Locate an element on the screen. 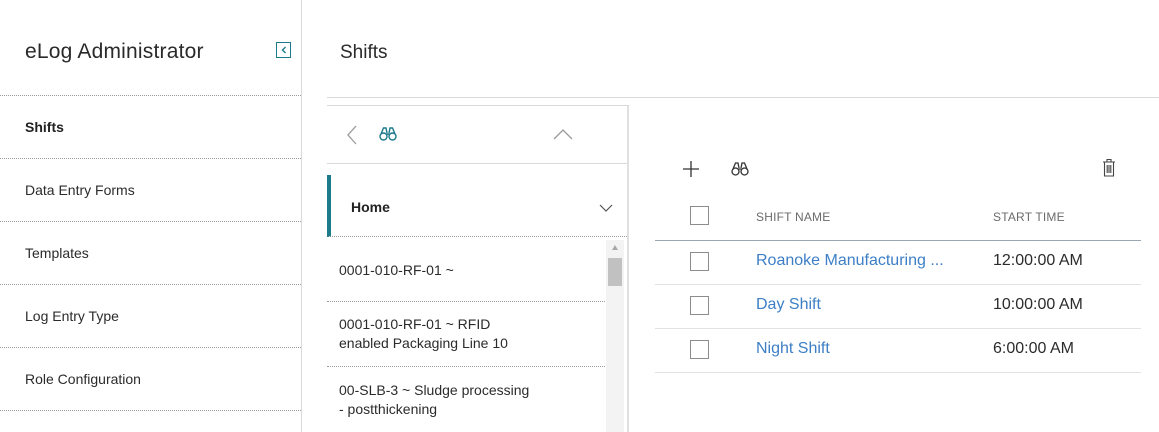 Image resolution: width=1159 pixels, height=432 pixels. shift-name-link: Night Shift is located at coordinates (853, 349).